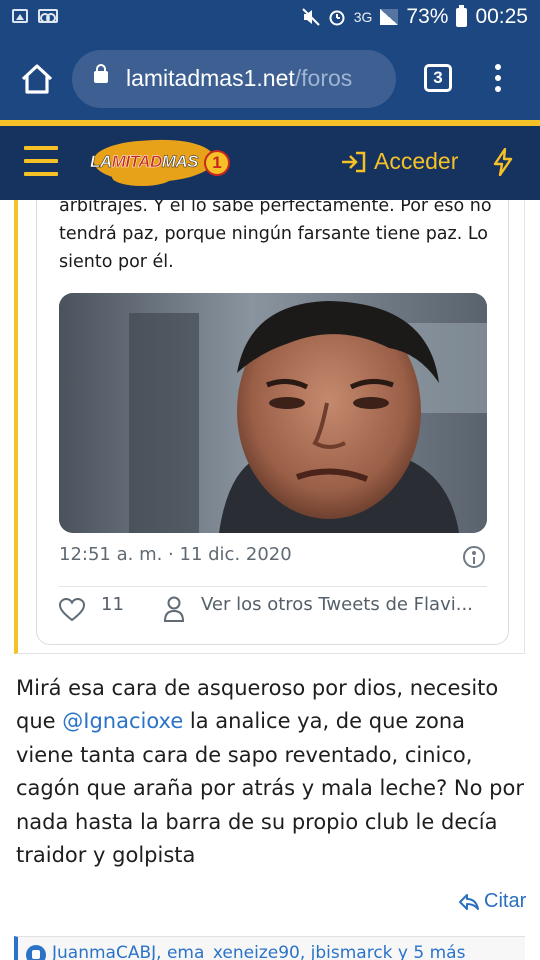  What do you see at coordinates (36, 952) in the screenshot?
I see `like-reaction-icon` at bounding box center [36, 952].